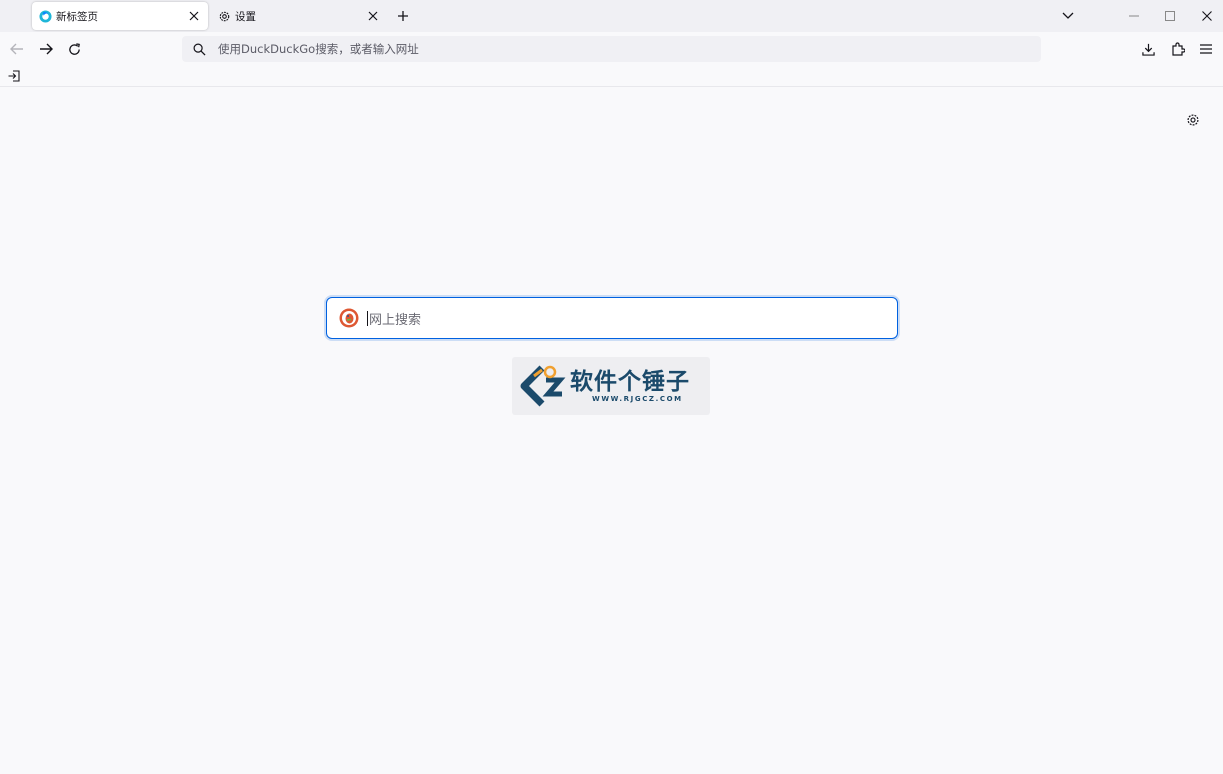 The image size is (1223, 774). What do you see at coordinates (46, 49) in the screenshot?
I see `forward-button` at bounding box center [46, 49].